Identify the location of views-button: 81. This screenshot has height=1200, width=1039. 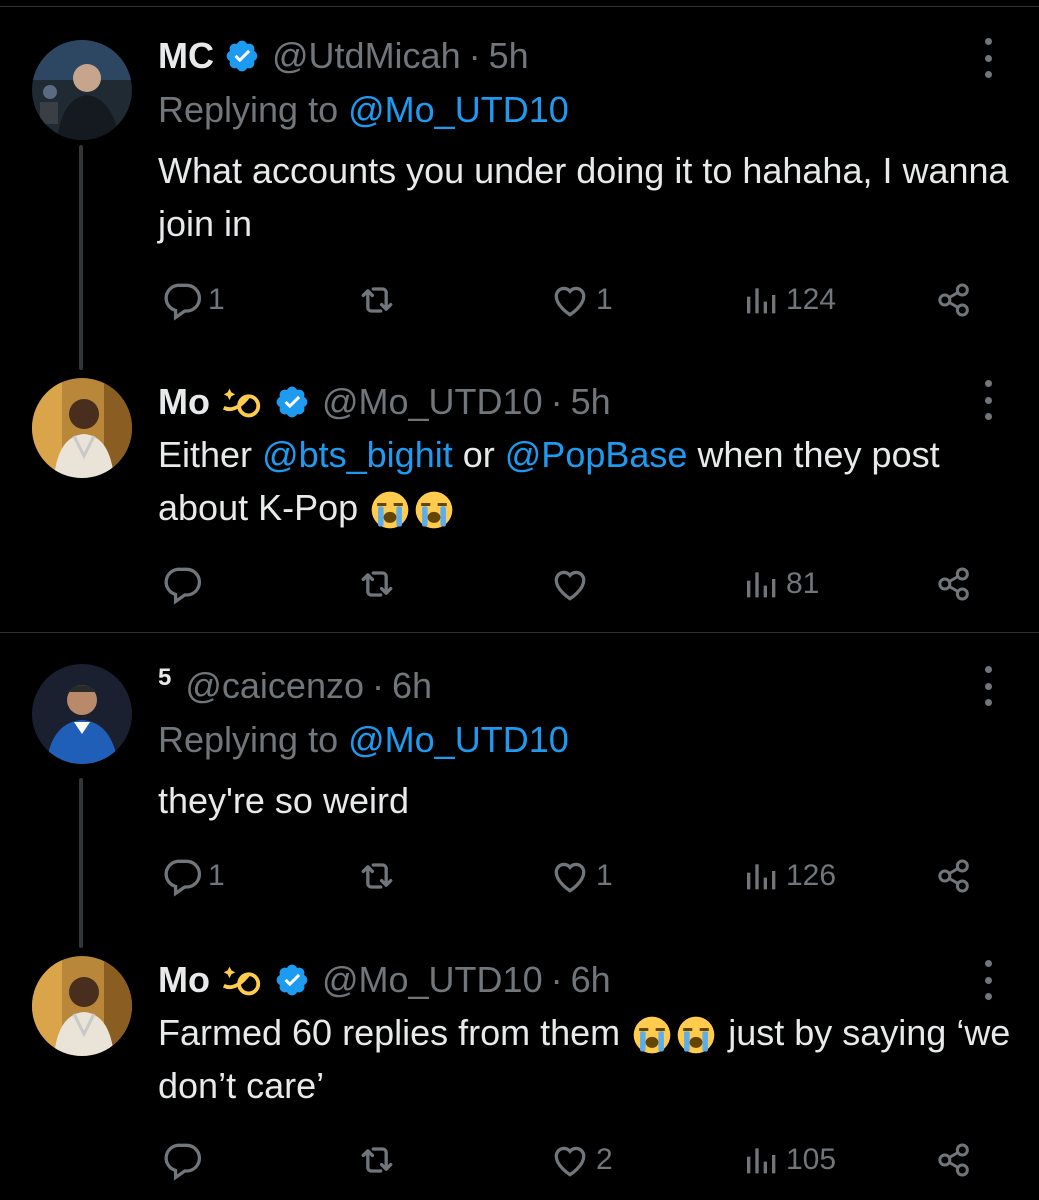
(780, 584).